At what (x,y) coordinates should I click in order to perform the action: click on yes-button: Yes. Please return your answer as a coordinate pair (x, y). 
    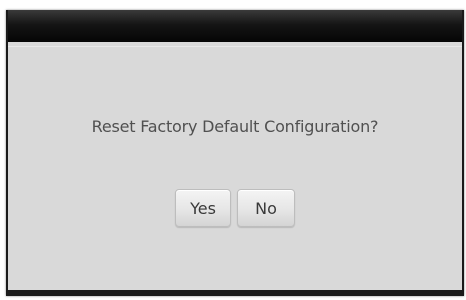
    Looking at the image, I should click on (203, 208).